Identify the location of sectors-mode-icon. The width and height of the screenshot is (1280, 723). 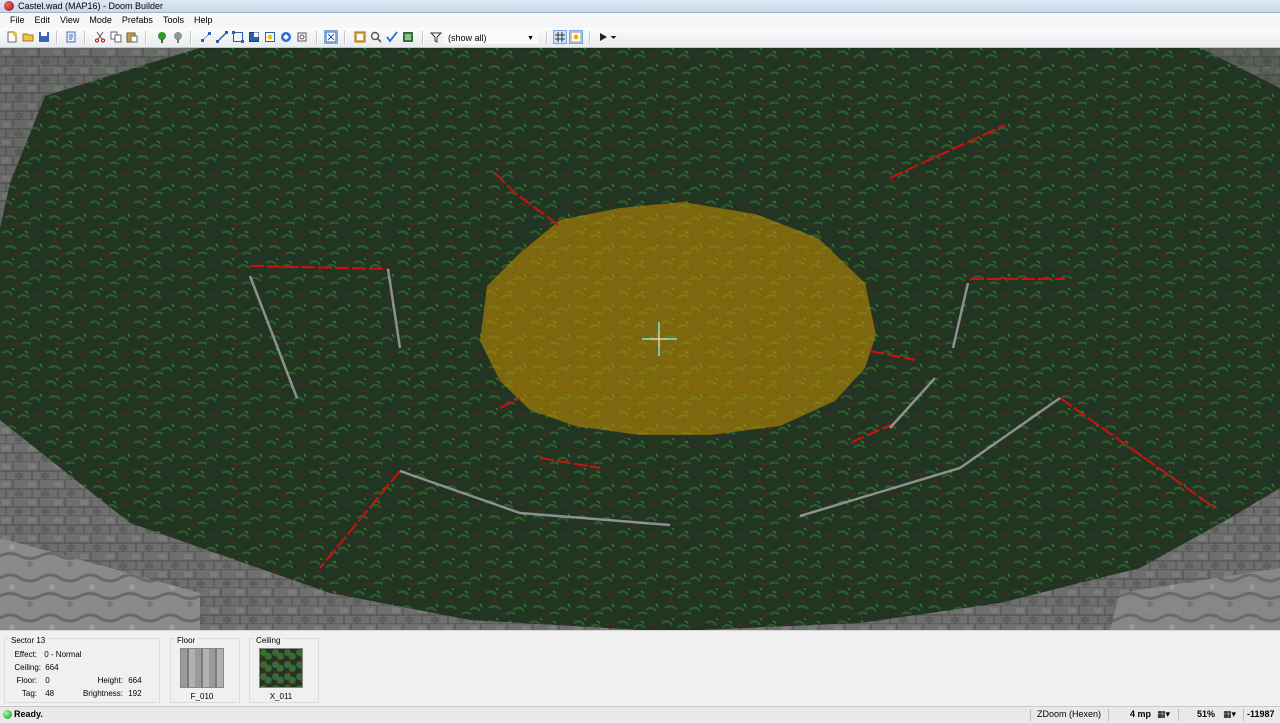
(238, 37).